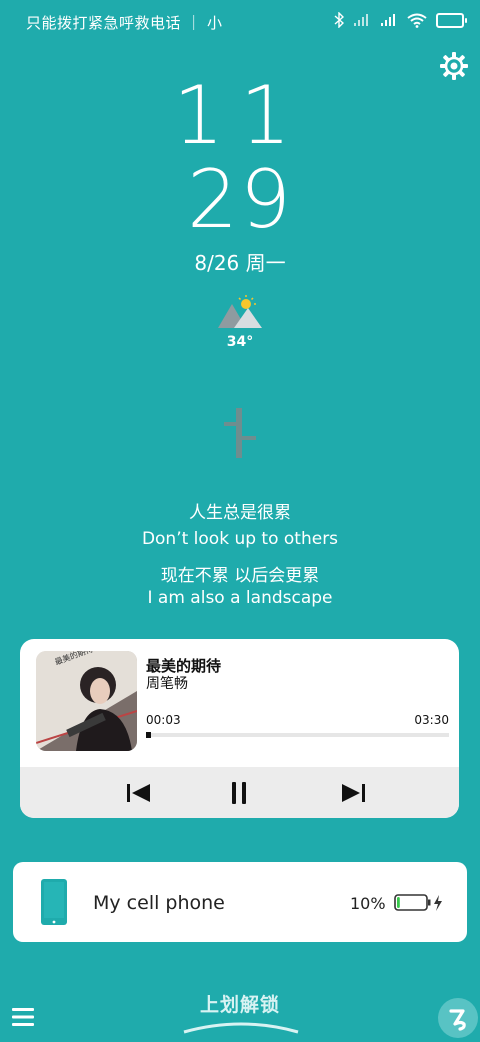 The image size is (480, 1042). I want to click on current-time: 00:03, so click(163, 720).